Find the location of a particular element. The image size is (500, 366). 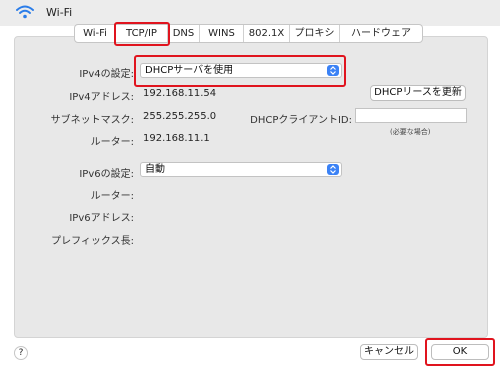

ipv4-router-value: 192.168.11.1 is located at coordinates (176, 138).